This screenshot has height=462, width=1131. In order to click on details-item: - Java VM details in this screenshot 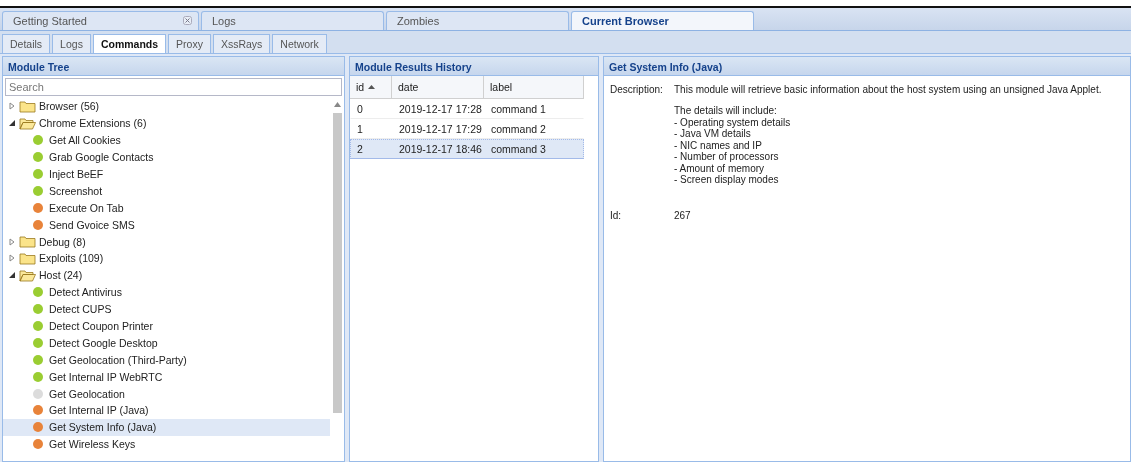, I will do `click(713, 134)`.